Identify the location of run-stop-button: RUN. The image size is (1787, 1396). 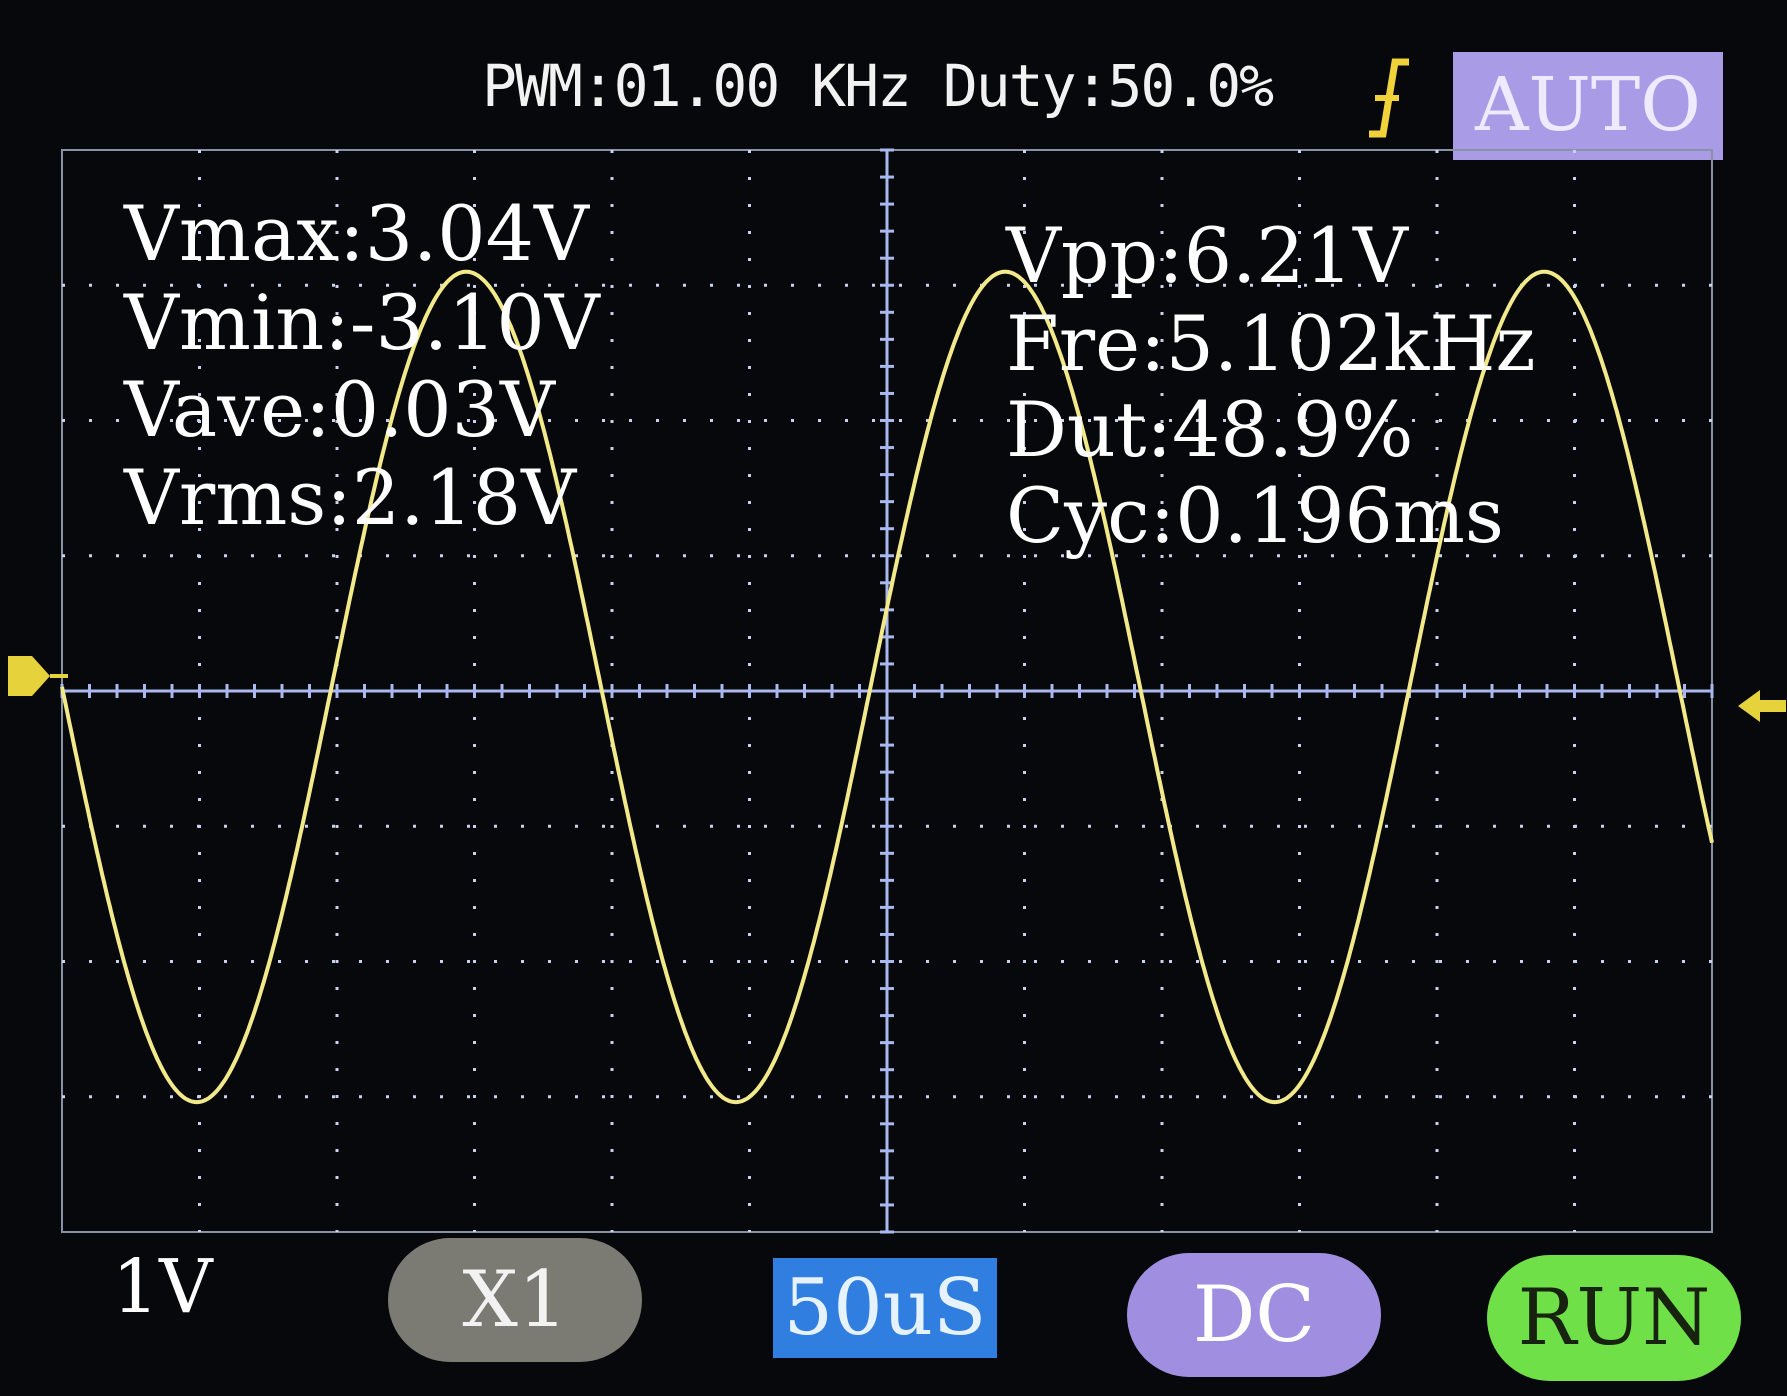
(1614, 1318).